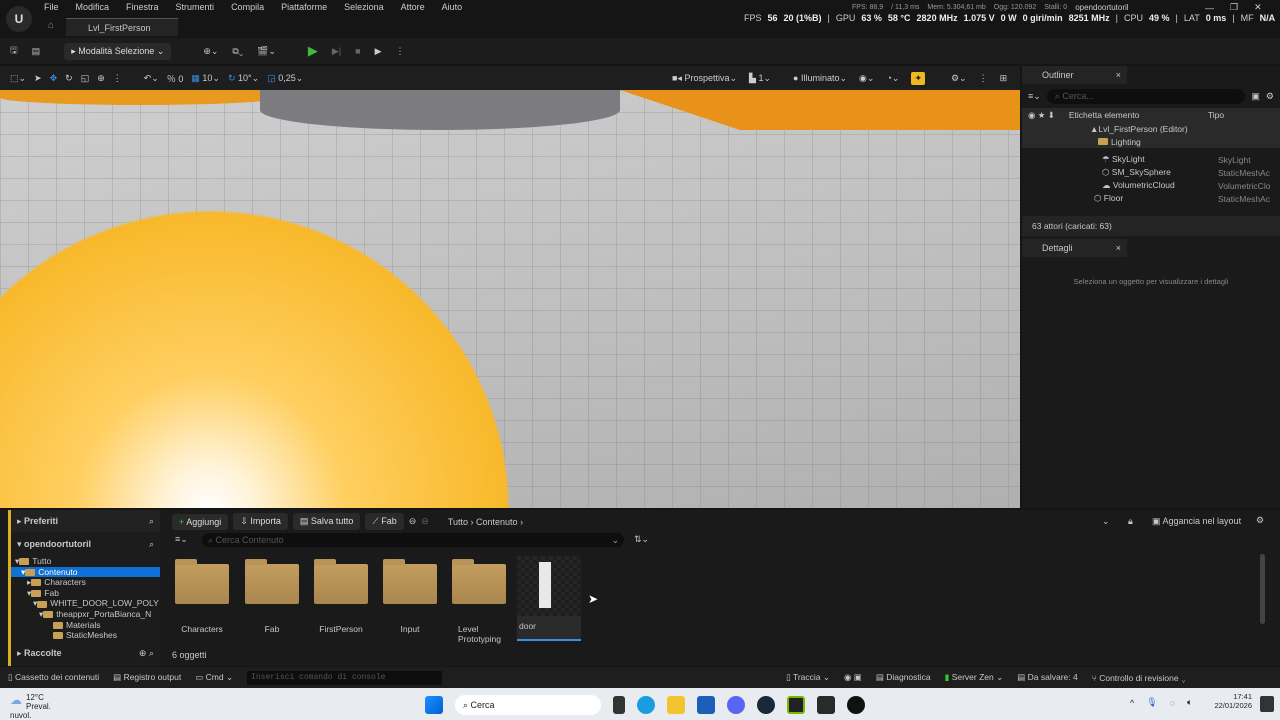  I want to click on folder-tile: FirstPerson, so click(341, 595).